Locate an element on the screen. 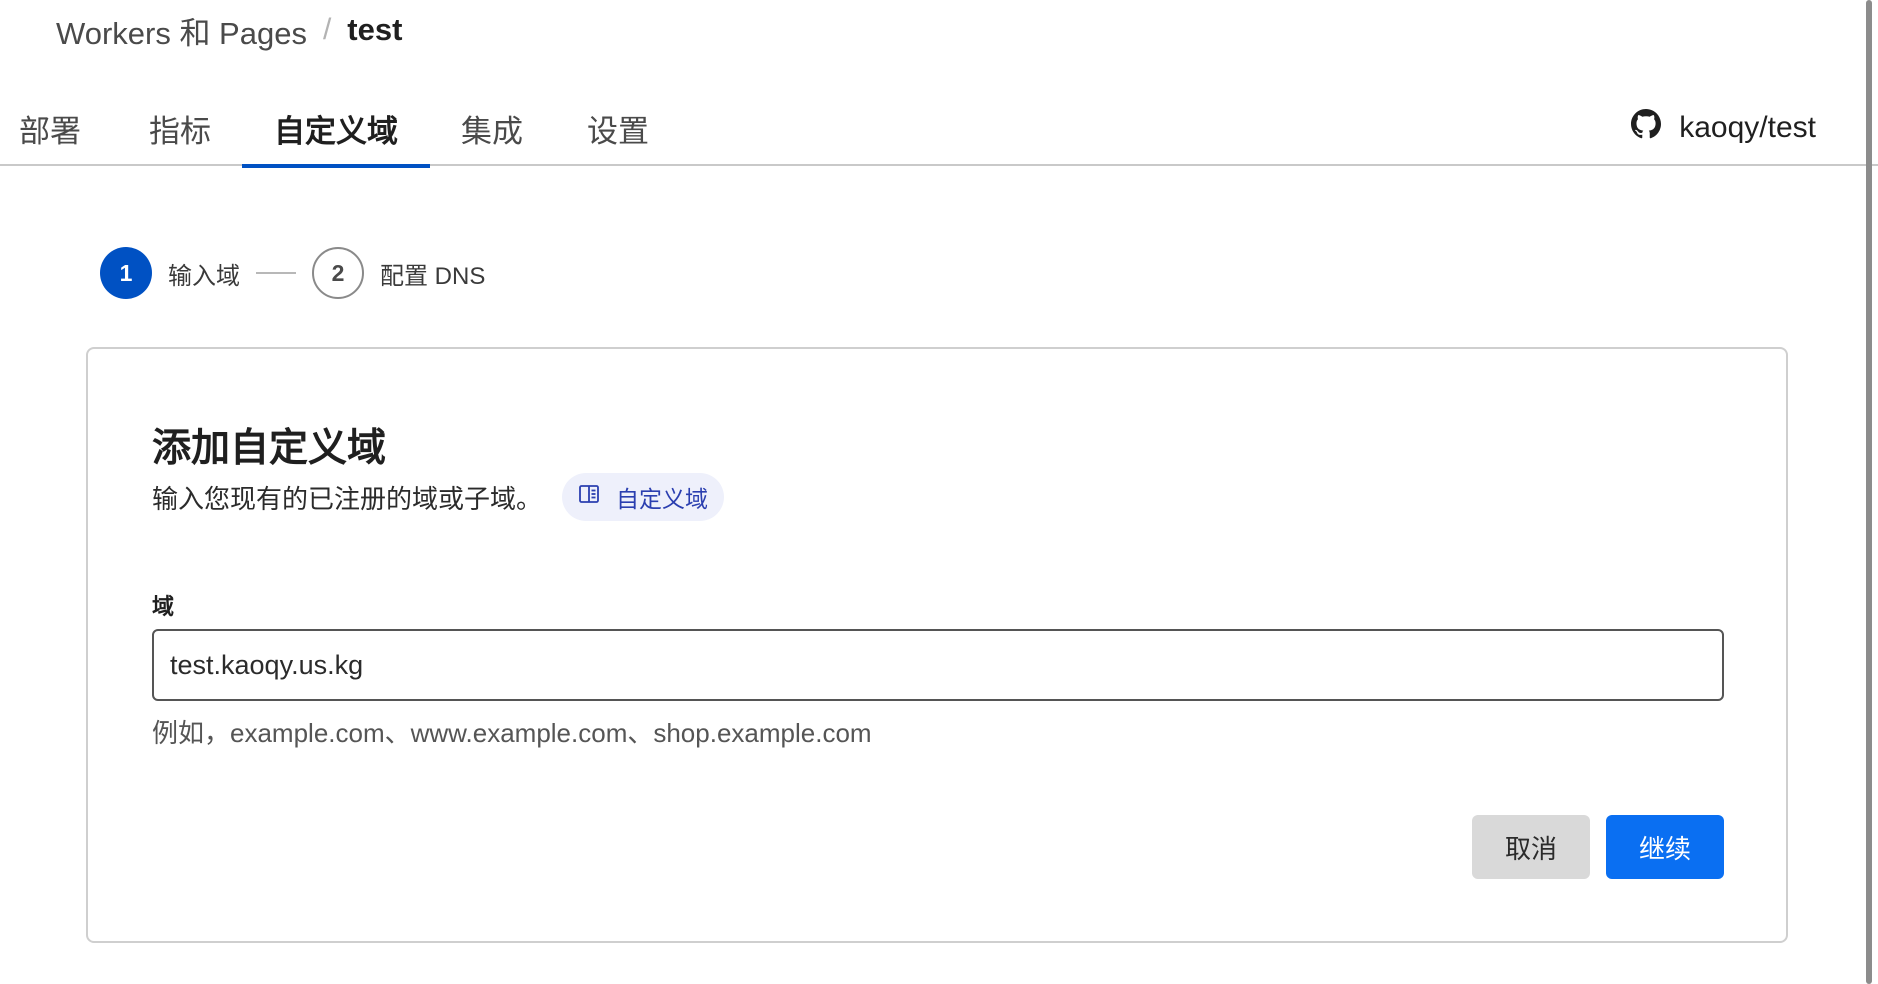 The height and width of the screenshot is (984, 1878). step-1-label: 输入域 is located at coordinates (204, 276).